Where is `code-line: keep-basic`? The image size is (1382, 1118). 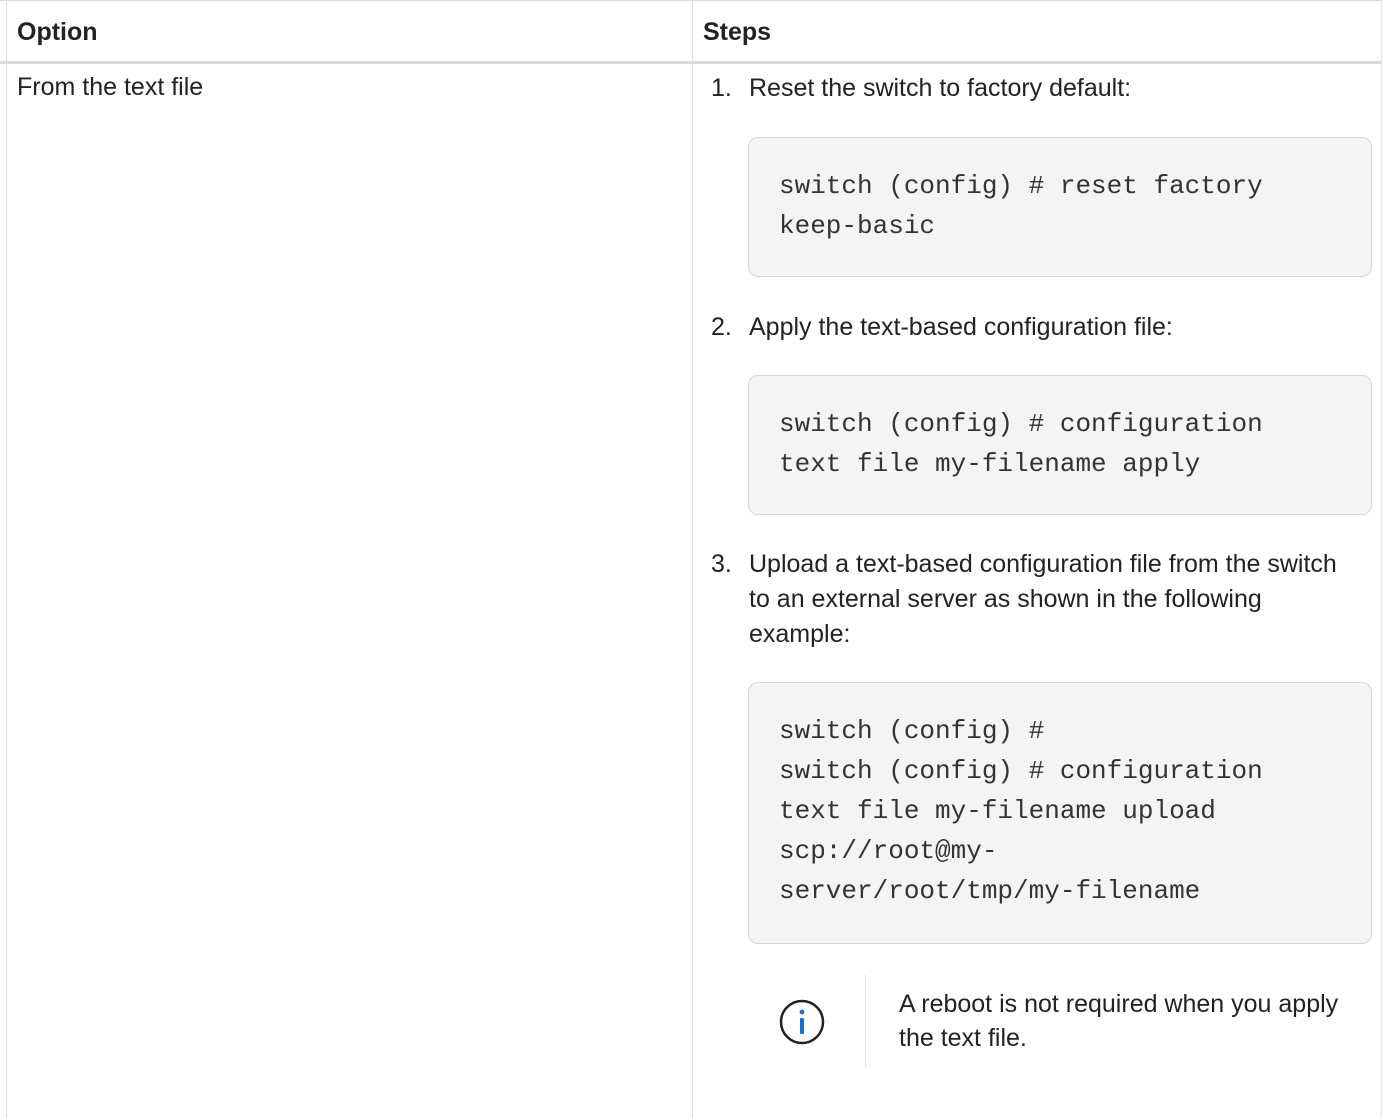
code-line: keep-basic is located at coordinates (857, 226).